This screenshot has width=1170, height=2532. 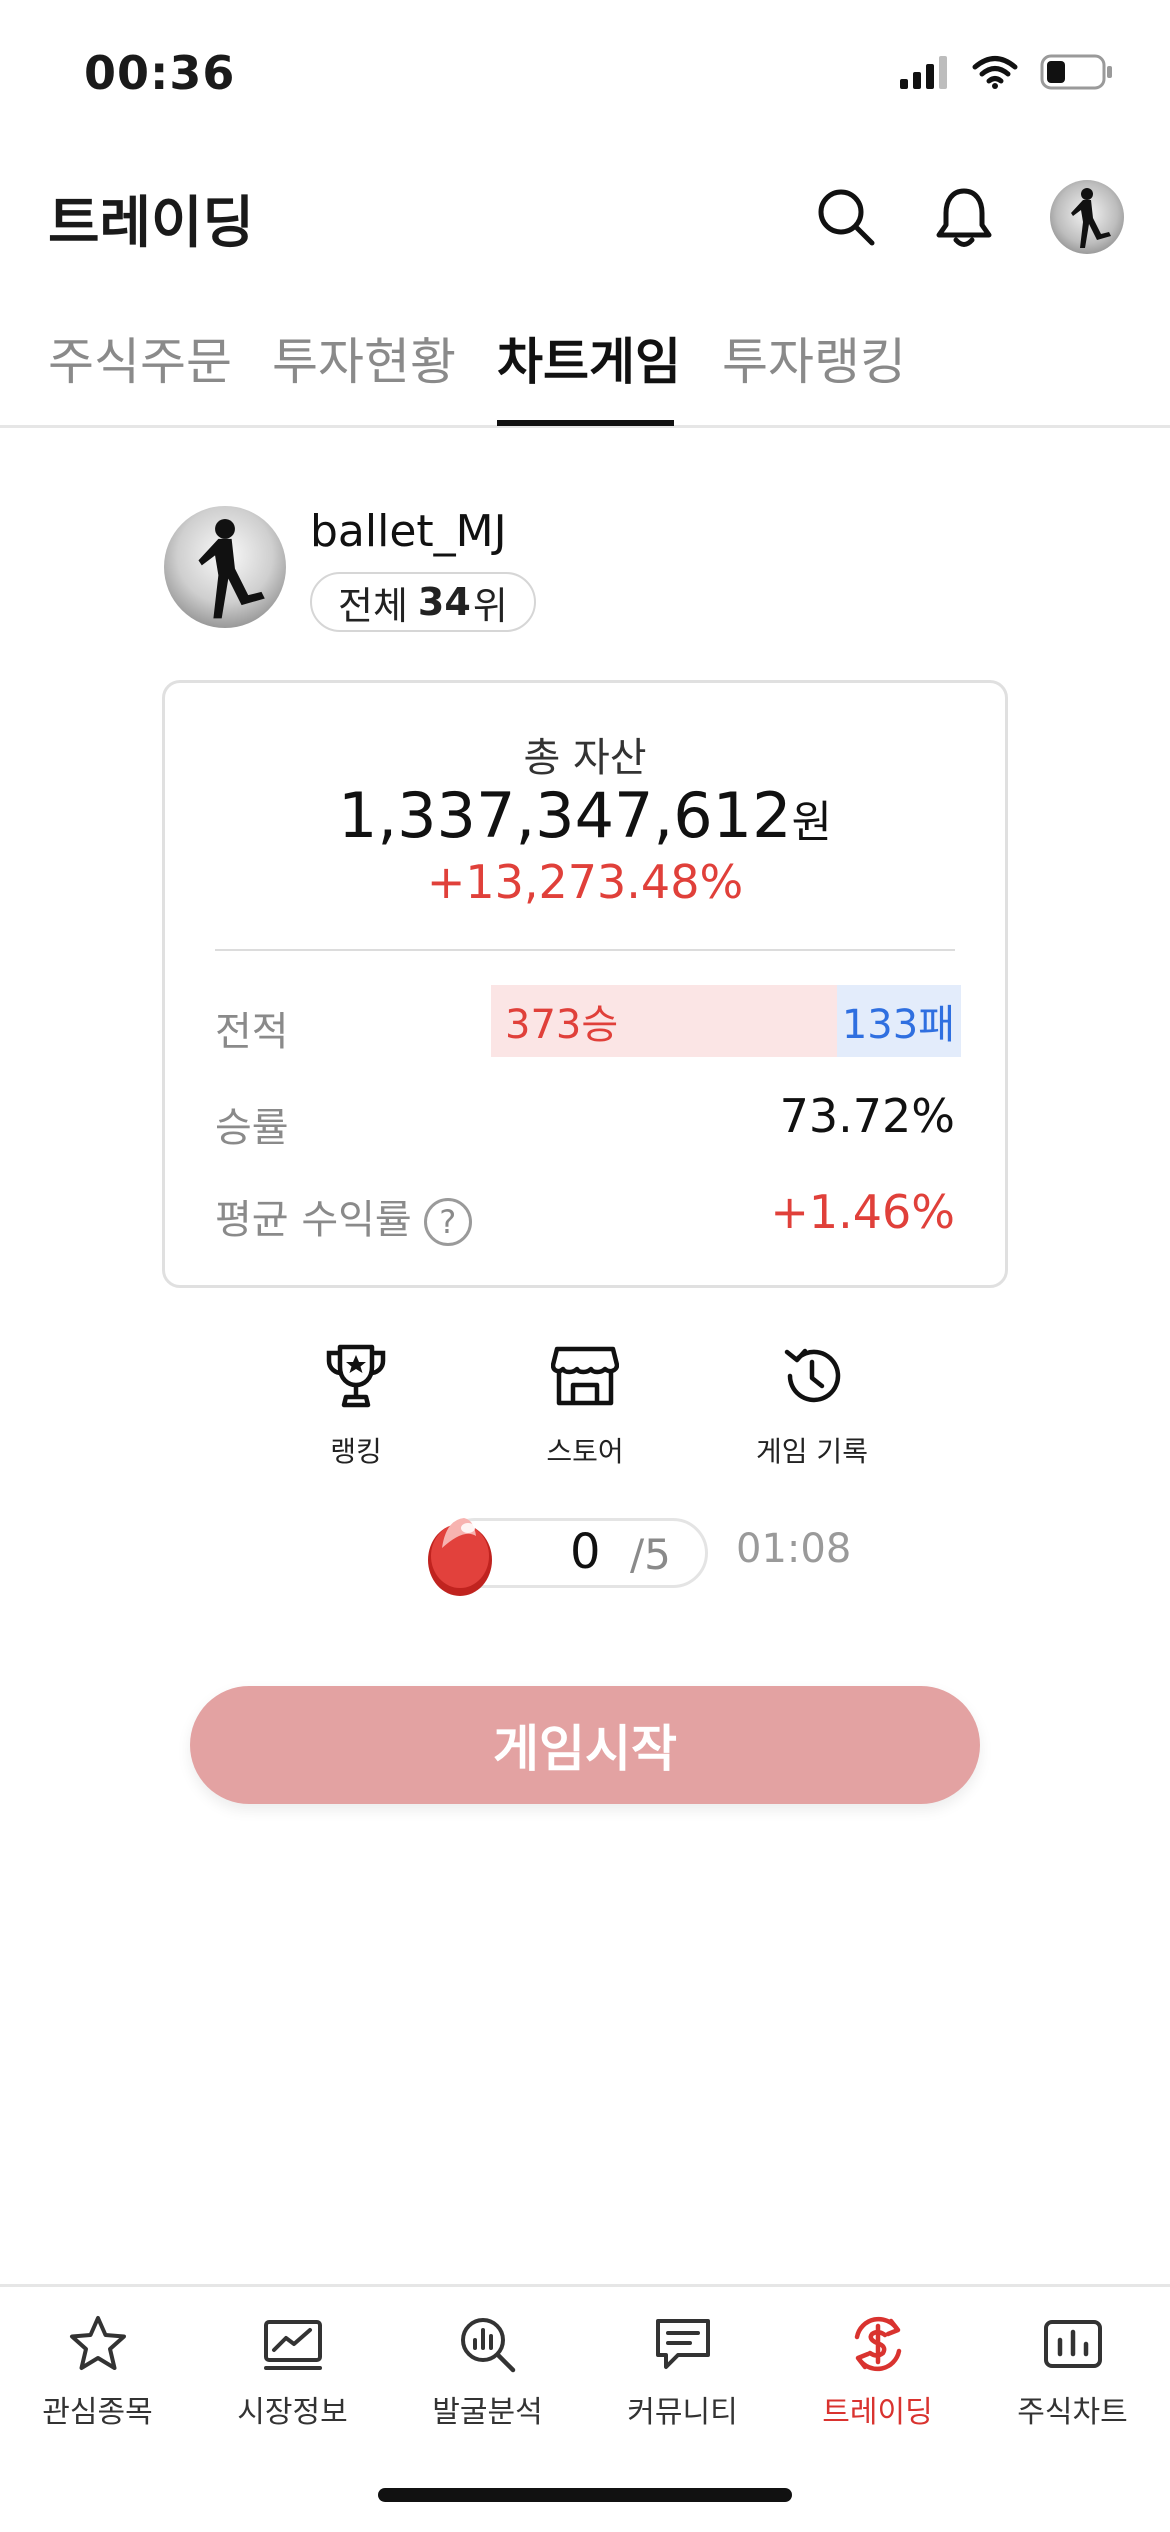 I want to click on shortcut-store-label: 스토어, so click(x=585, y=1451).